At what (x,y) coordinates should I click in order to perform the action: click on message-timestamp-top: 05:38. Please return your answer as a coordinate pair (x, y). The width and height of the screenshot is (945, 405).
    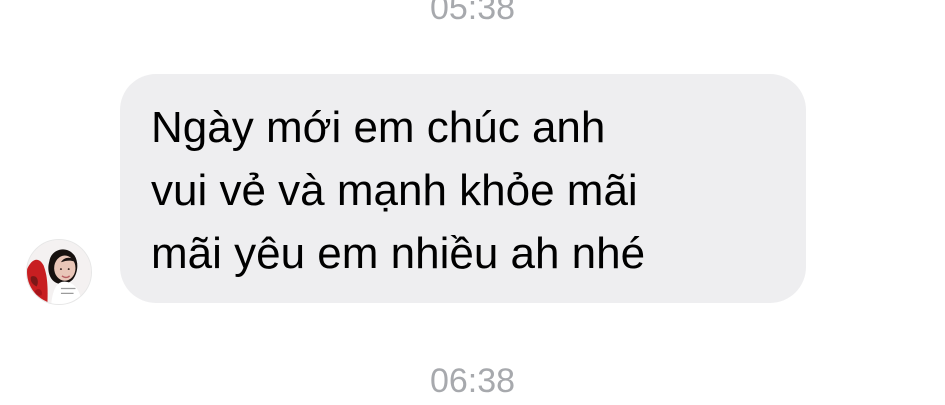
    Looking at the image, I should click on (472, 13).